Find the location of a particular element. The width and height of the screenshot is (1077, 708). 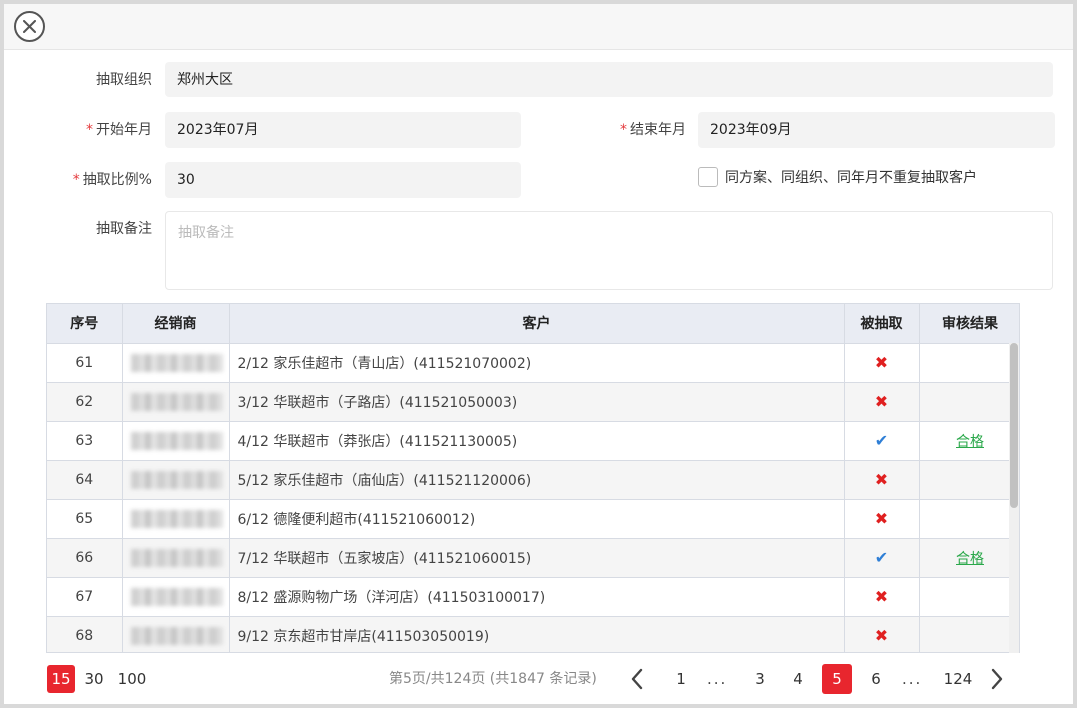

col-header-no: 序号 is located at coordinates (85, 324).